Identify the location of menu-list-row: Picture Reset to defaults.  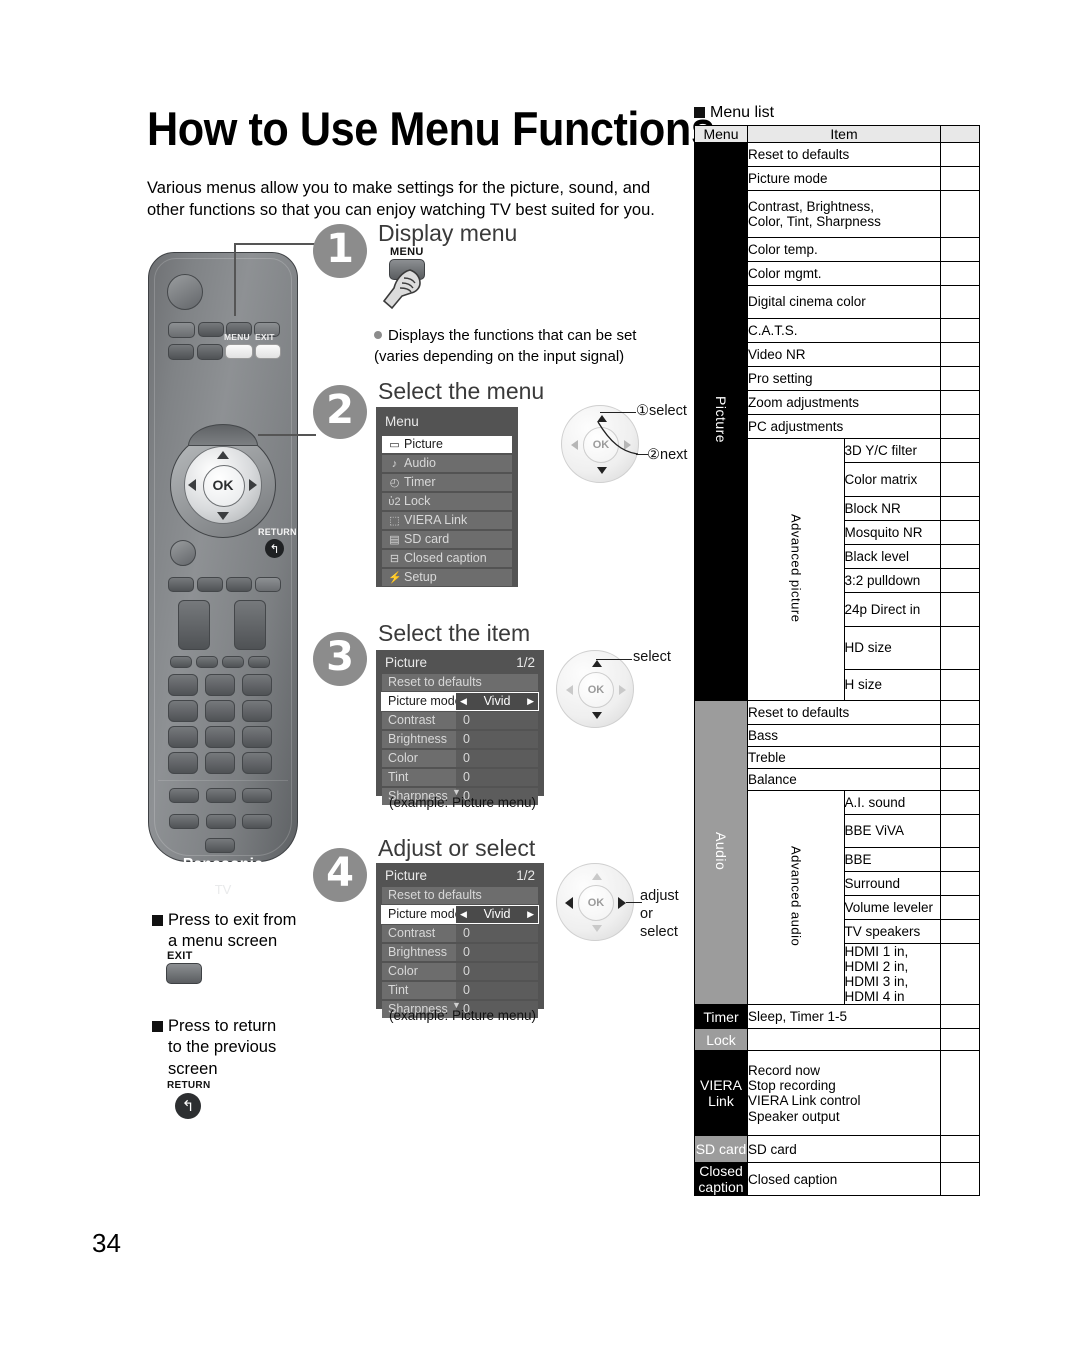
(837, 421).